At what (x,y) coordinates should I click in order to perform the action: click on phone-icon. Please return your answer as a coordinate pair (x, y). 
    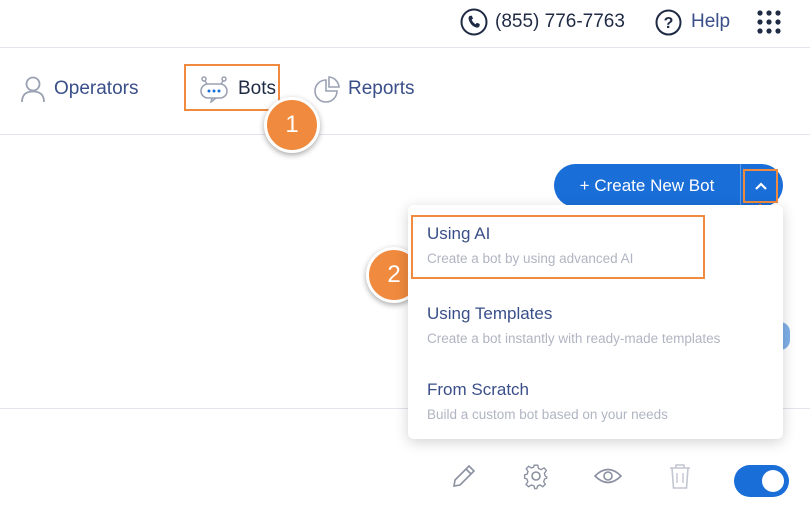
    Looking at the image, I should click on (474, 22).